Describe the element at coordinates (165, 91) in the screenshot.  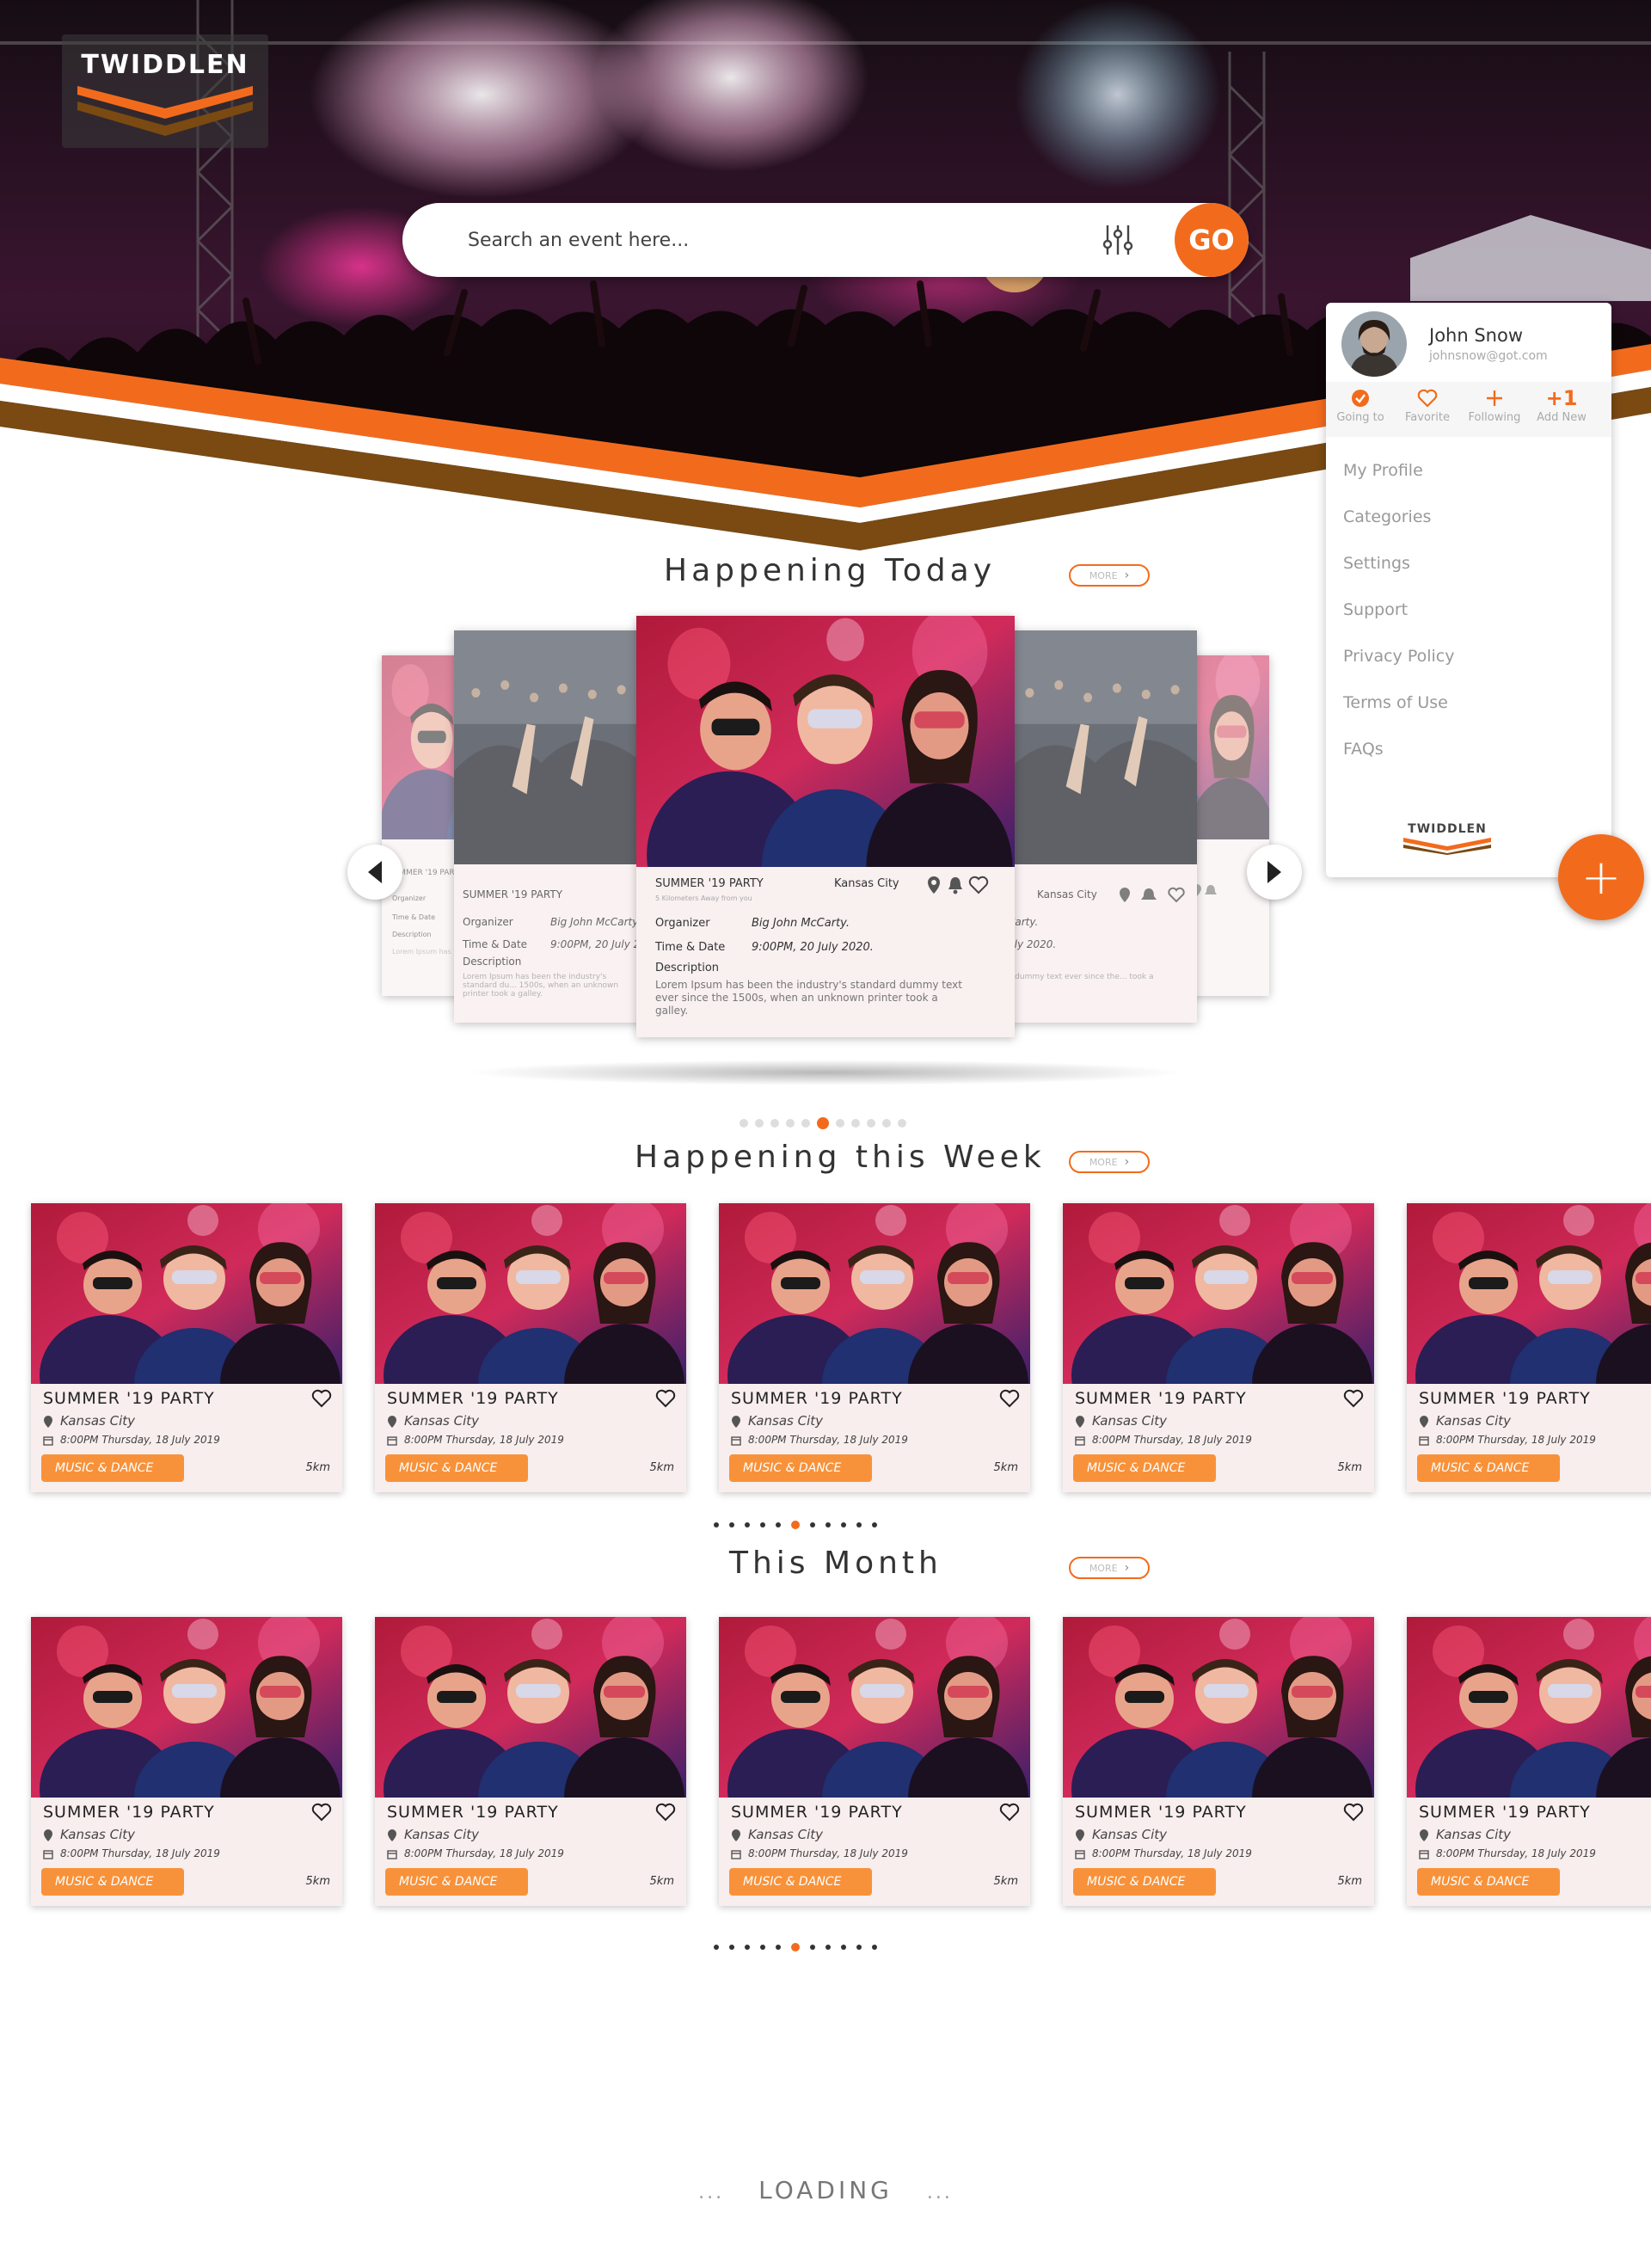
I see `brand-logo: TWIDDLEN` at that location.